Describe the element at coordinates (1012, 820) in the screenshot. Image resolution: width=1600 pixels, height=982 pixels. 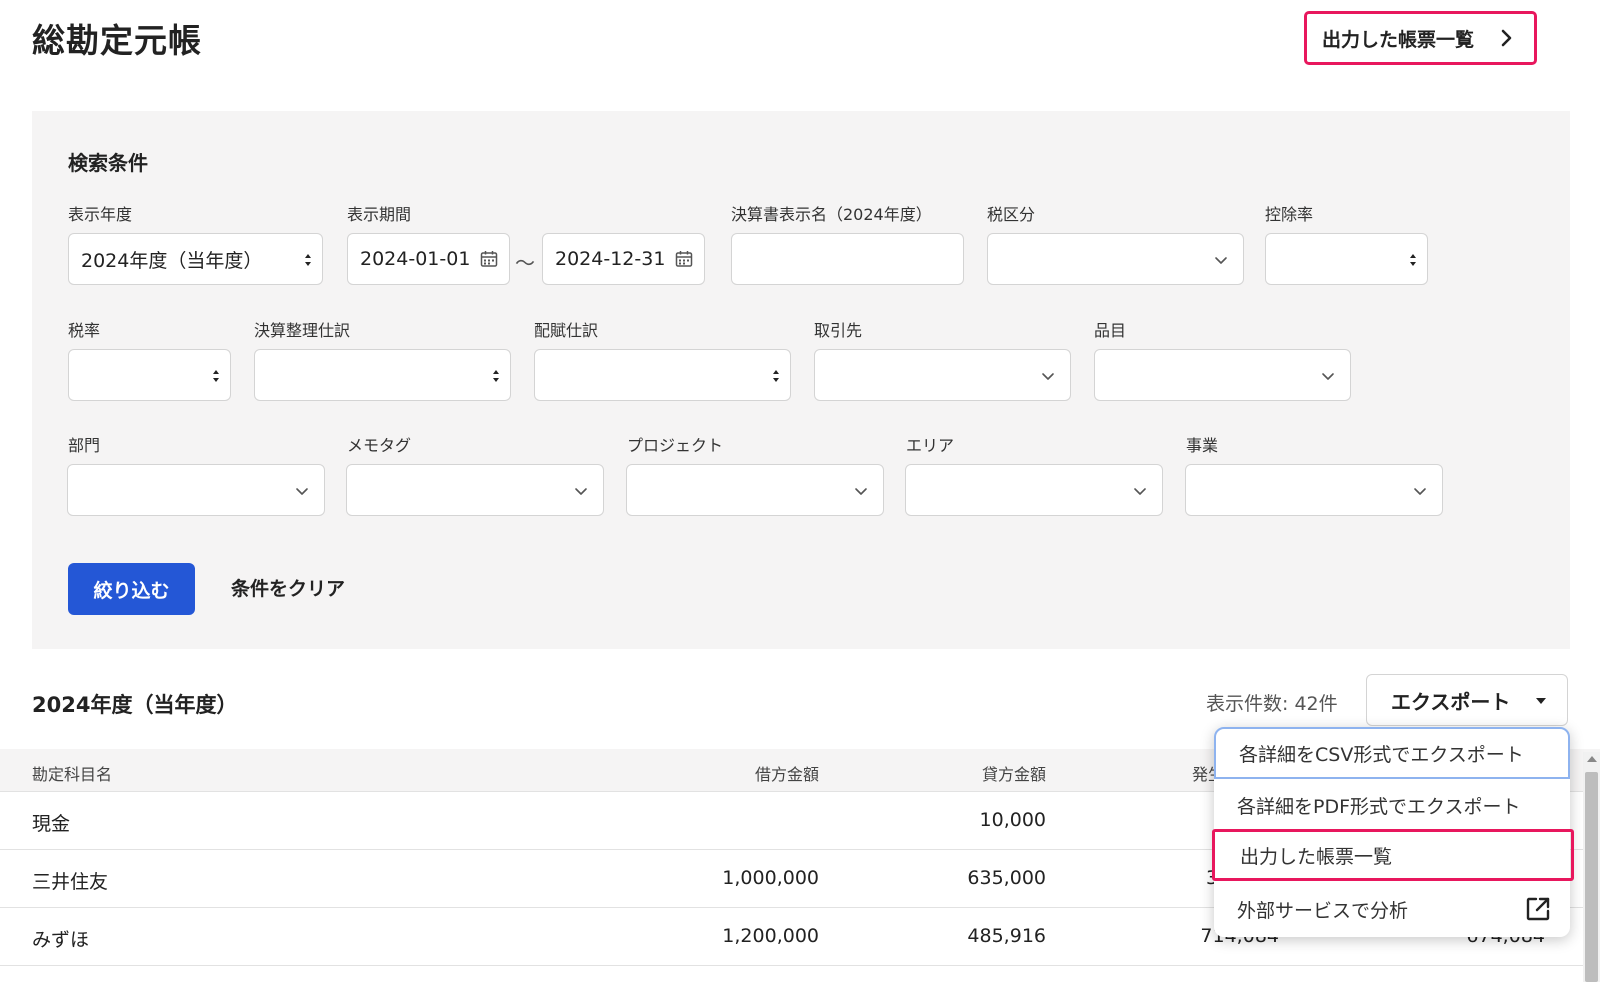
I see `credit-cell: 10,000` at that location.